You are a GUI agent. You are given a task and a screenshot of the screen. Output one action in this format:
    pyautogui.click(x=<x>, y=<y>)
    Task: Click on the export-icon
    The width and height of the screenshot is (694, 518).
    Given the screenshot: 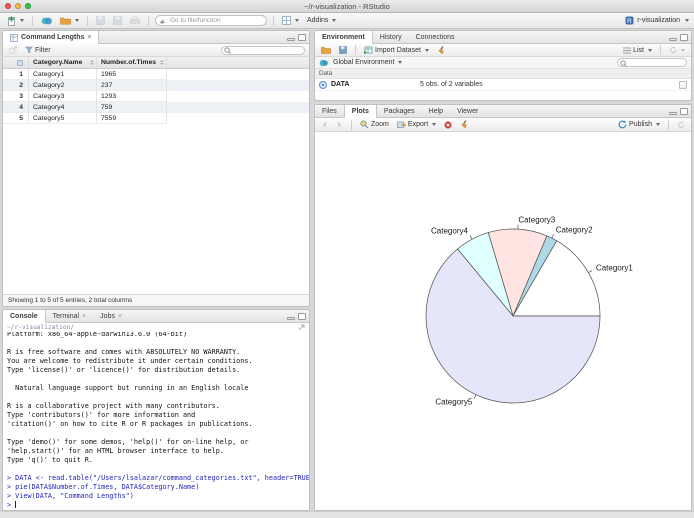 What is the action you would take?
    pyautogui.click(x=401, y=124)
    